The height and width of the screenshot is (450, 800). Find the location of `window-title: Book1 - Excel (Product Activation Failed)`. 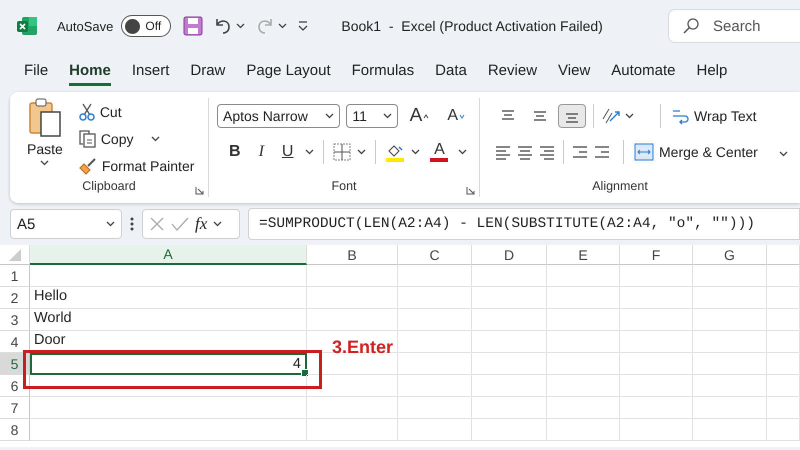

window-title: Book1 - Excel (Product Activation Failed) is located at coordinates (472, 26).